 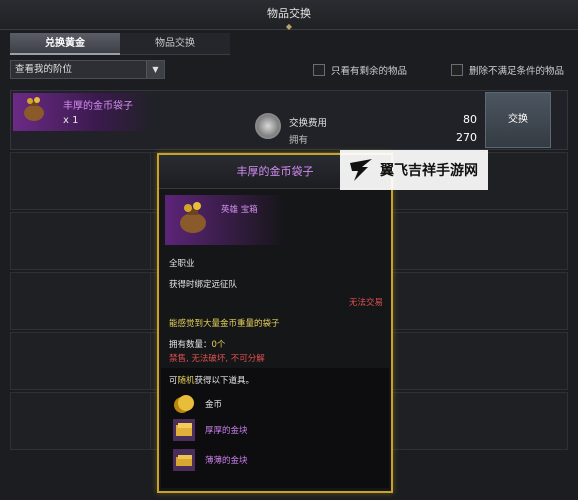 What do you see at coordinates (203, 285) in the screenshot?
I see `tooltip-bind: 获得时绑定远征队` at bounding box center [203, 285].